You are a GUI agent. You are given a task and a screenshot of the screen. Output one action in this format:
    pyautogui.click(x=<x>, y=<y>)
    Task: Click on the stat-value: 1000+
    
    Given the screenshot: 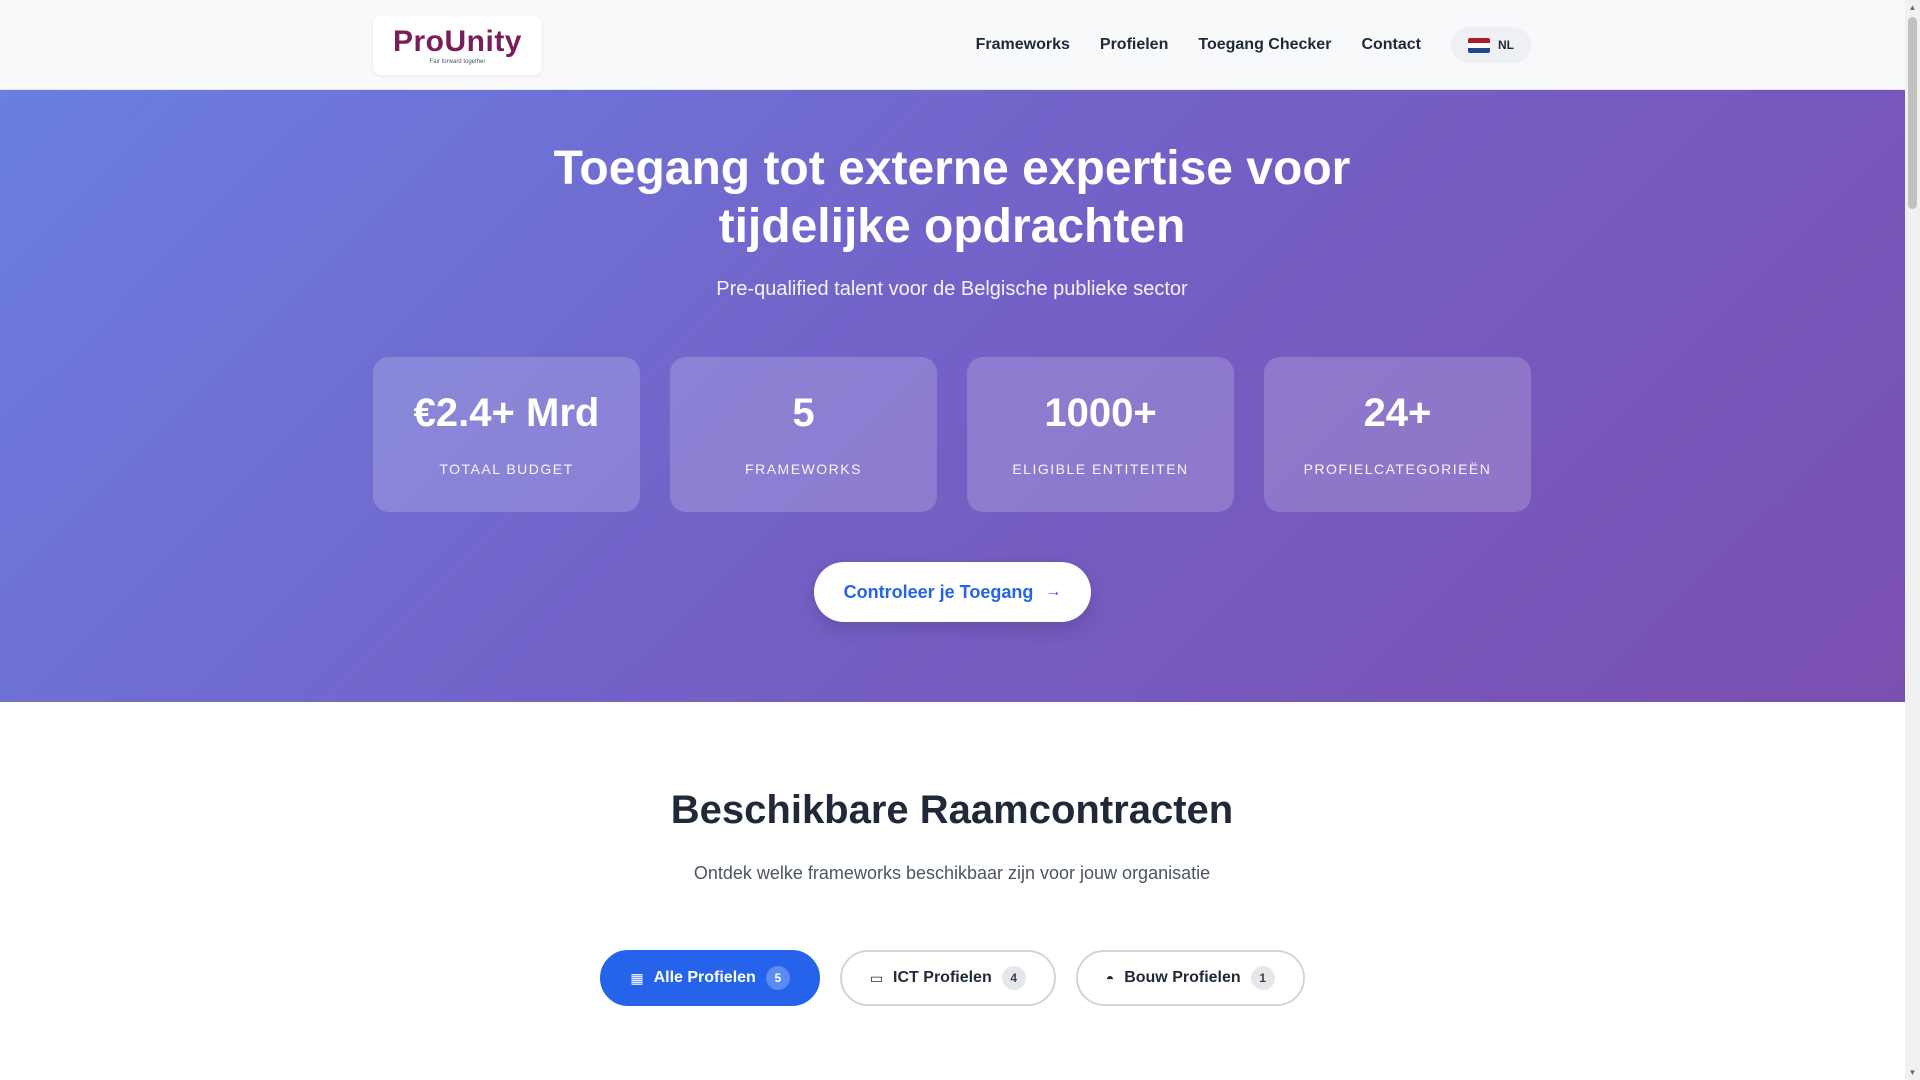 What is the action you would take?
    pyautogui.click(x=1100, y=412)
    